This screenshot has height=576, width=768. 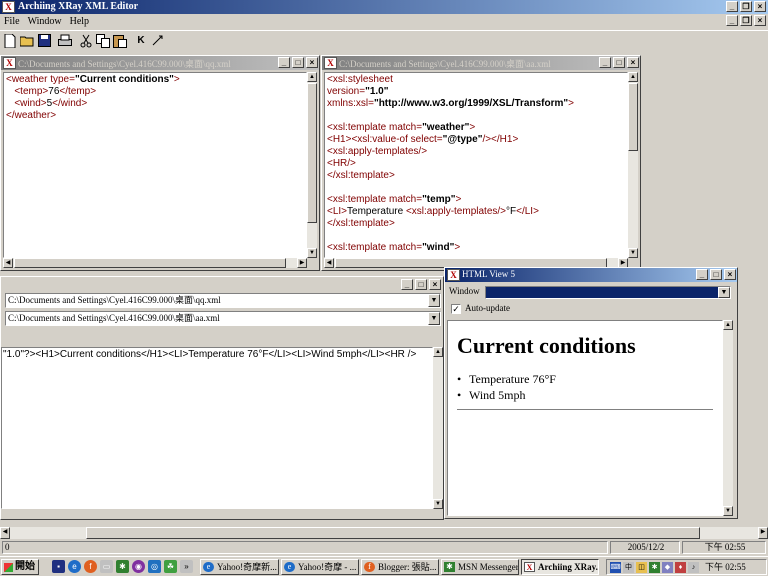 What do you see at coordinates (170, 566) in the screenshot?
I see `app-quicklaunch-icon: ☘` at bounding box center [170, 566].